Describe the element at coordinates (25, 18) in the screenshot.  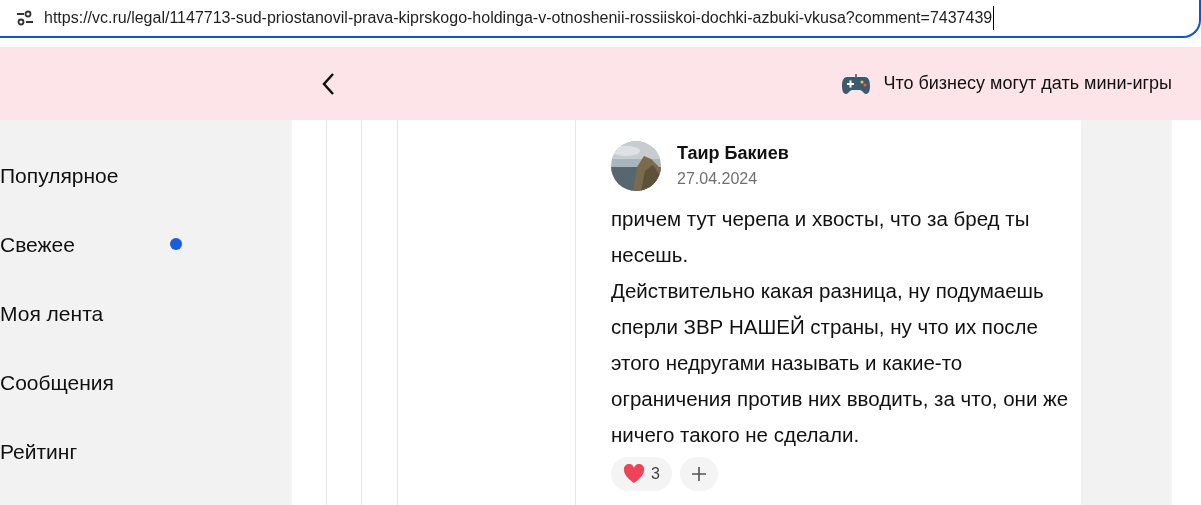
I see `site-settings-icon` at that location.